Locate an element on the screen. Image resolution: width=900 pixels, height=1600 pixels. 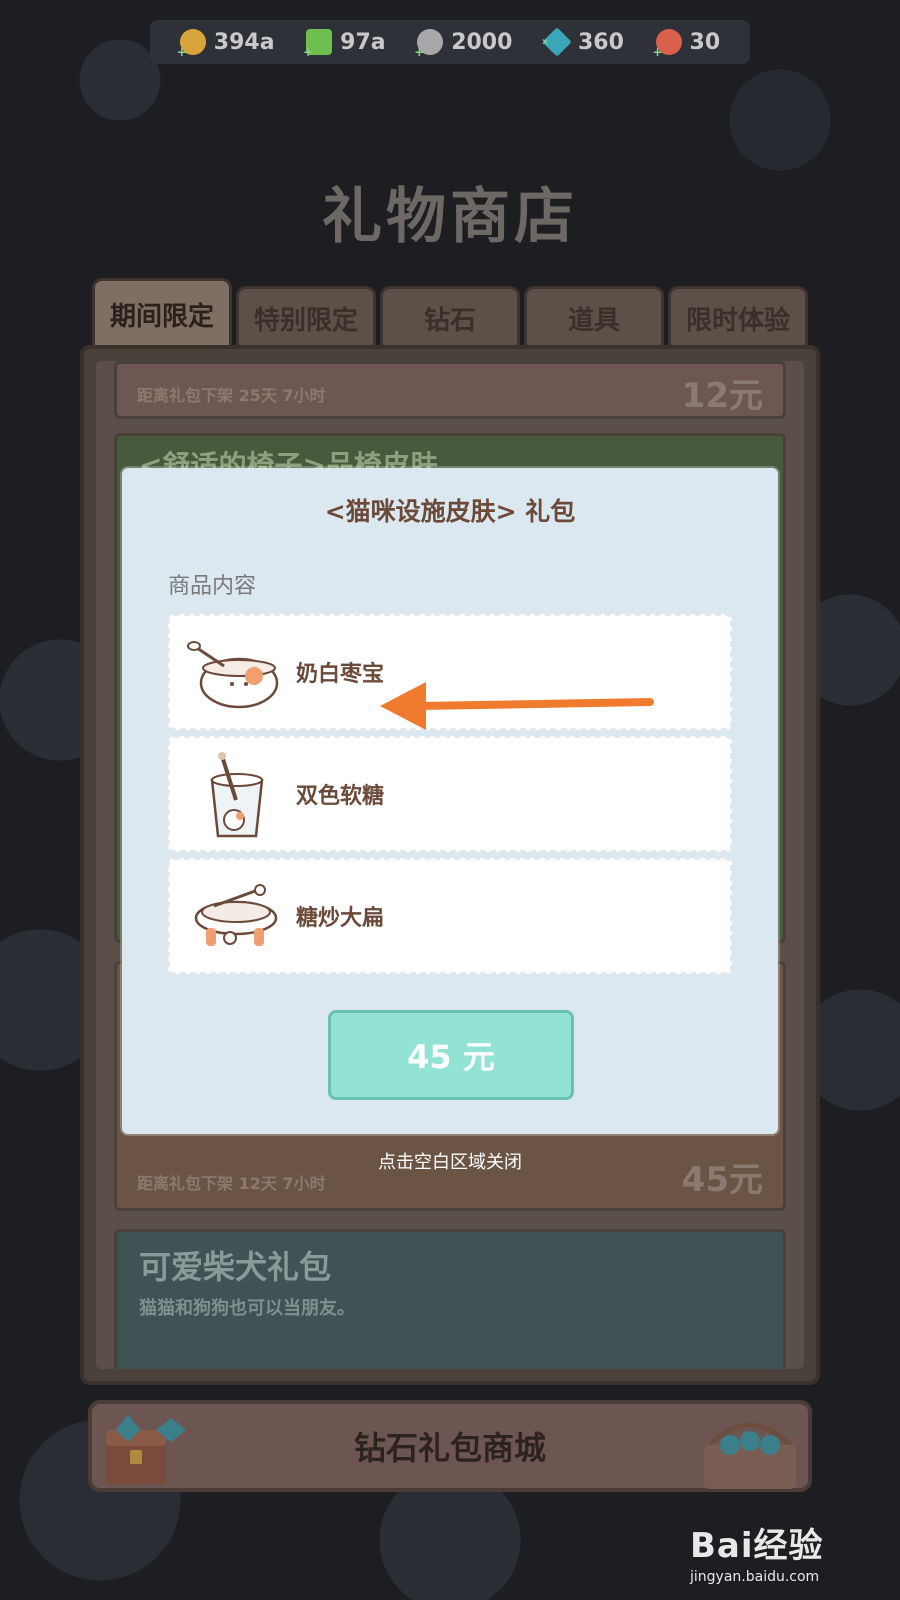
currency-value: 30 is located at coordinates (705, 42).